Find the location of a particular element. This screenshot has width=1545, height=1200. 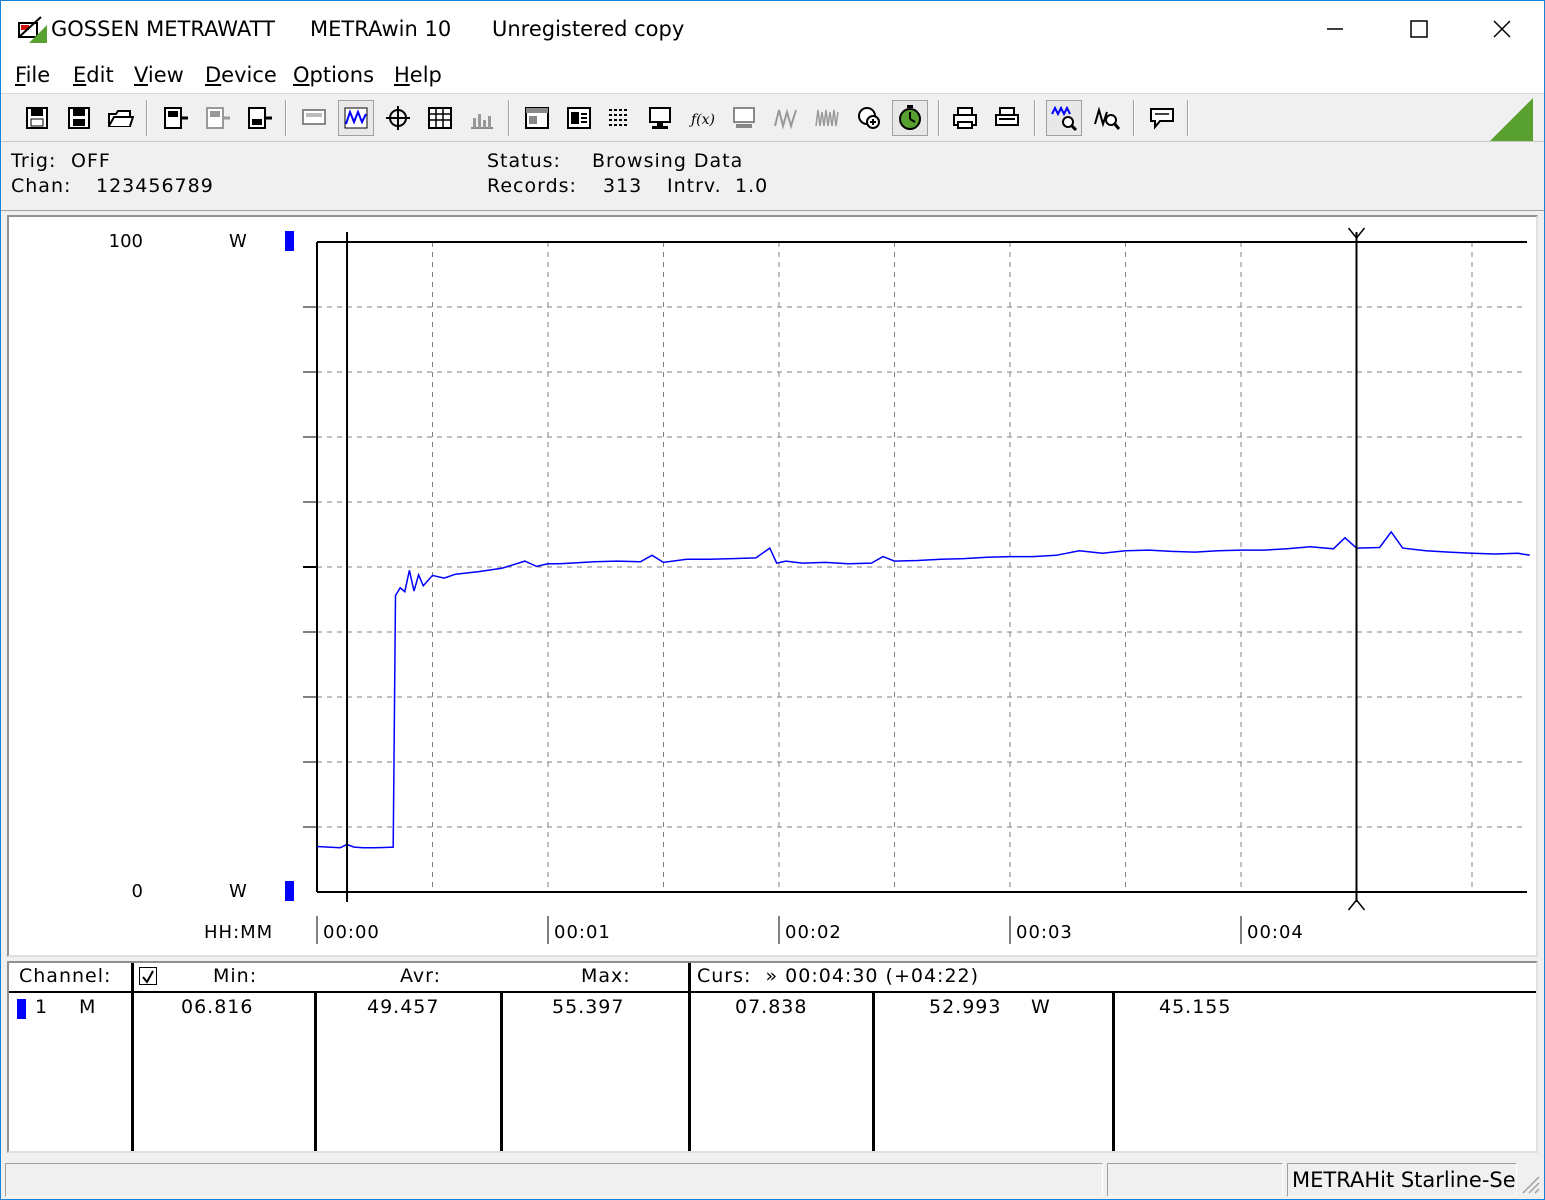

close-button is located at coordinates (1502, 29).